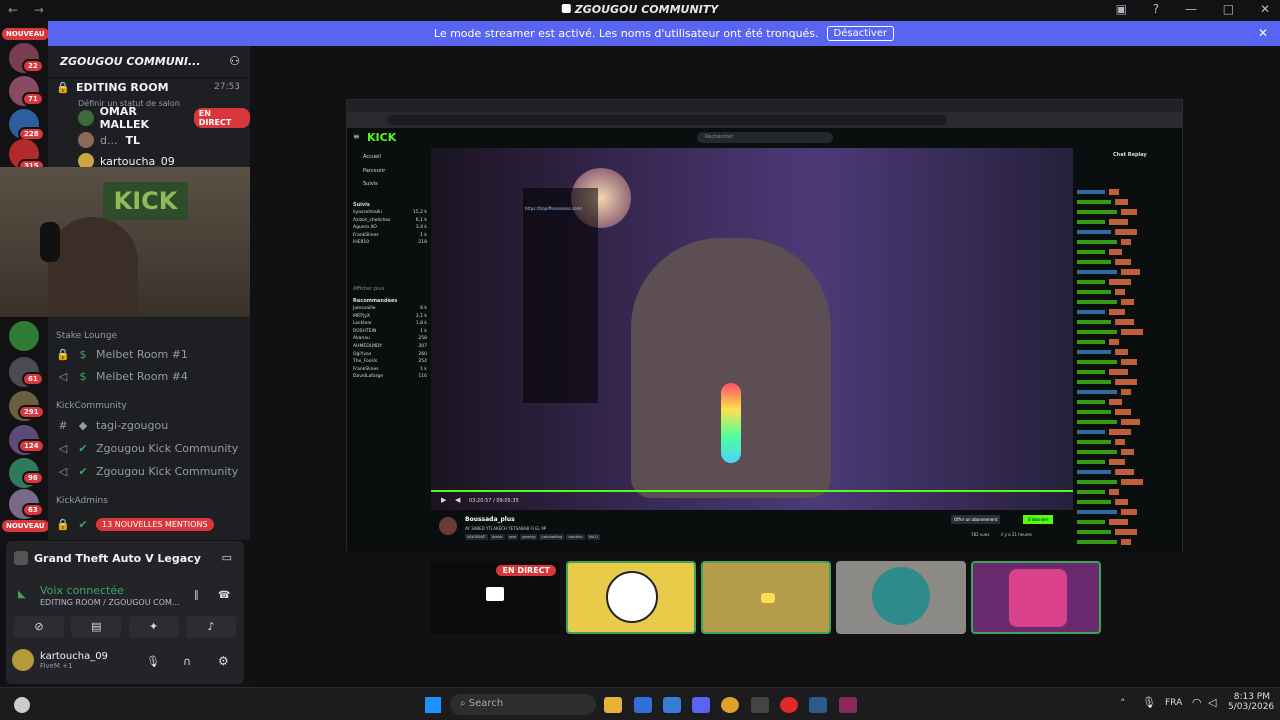  Describe the element at coordinates (153, 627) in the screenshot. I see `activities-icon: ✦` at that location.